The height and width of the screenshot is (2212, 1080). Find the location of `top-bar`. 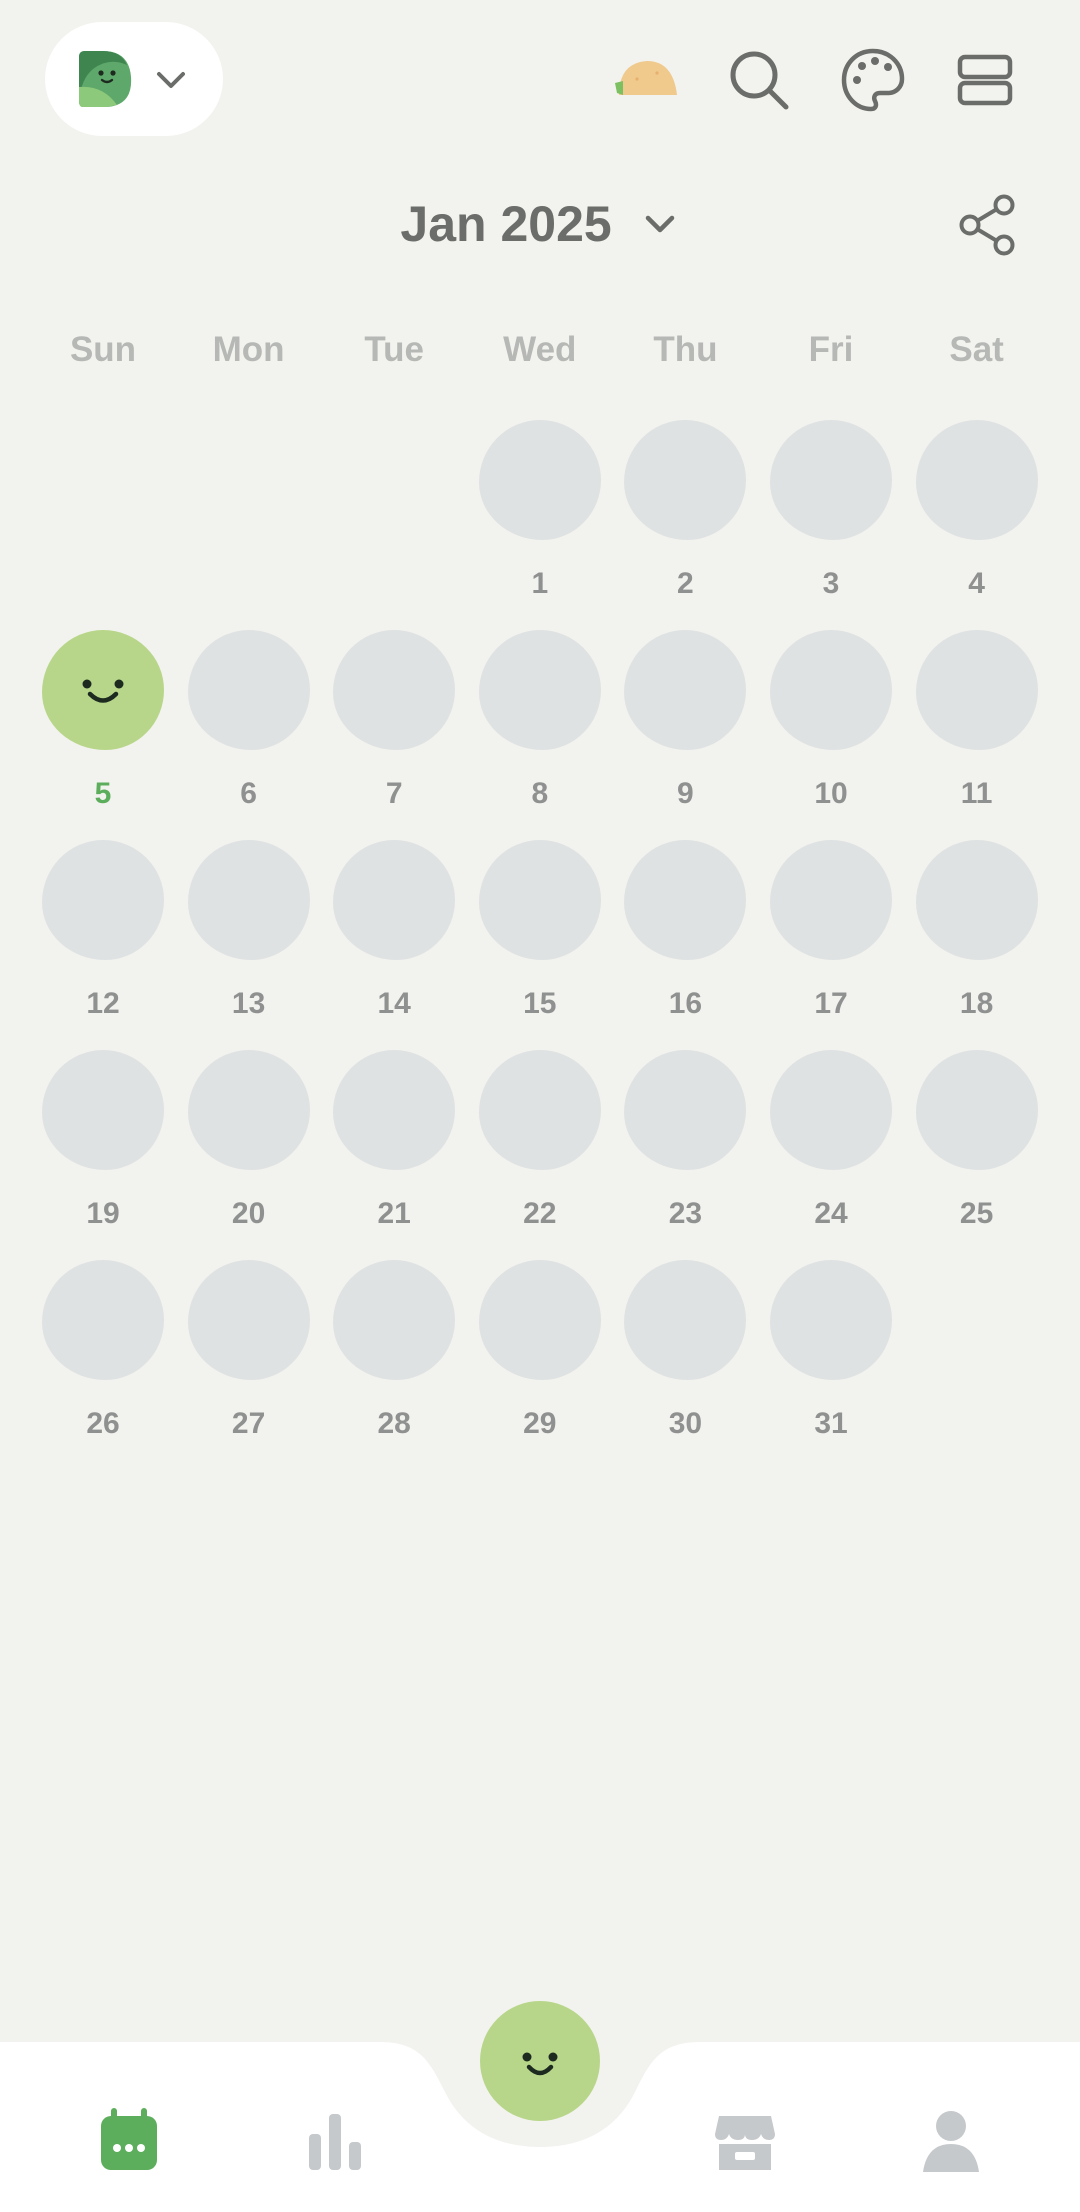

top-bar is located at coordinates (540, 80).